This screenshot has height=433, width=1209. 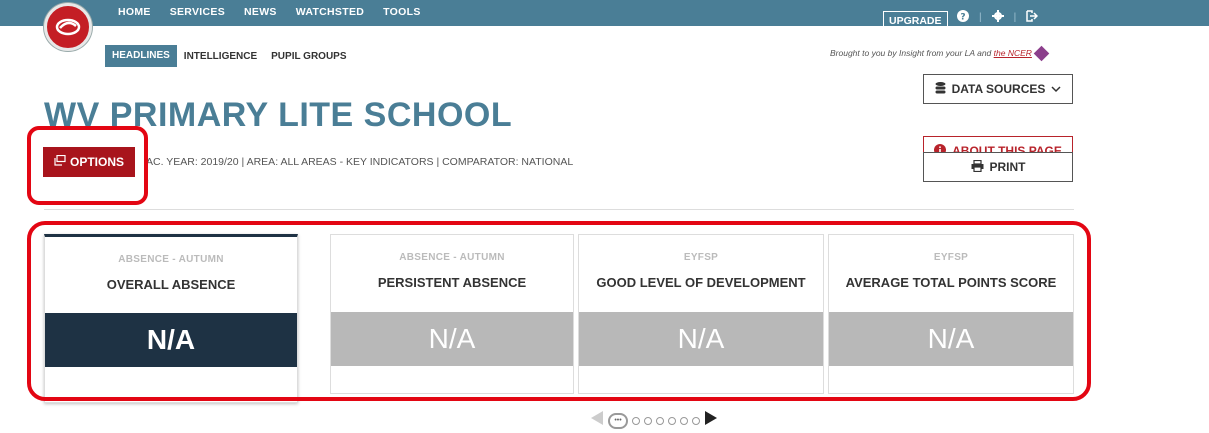 What do you see at coordinates (96, 162) in the screenshot?
I see `options-label: OPTIONS` at bounding box center [96, 162].